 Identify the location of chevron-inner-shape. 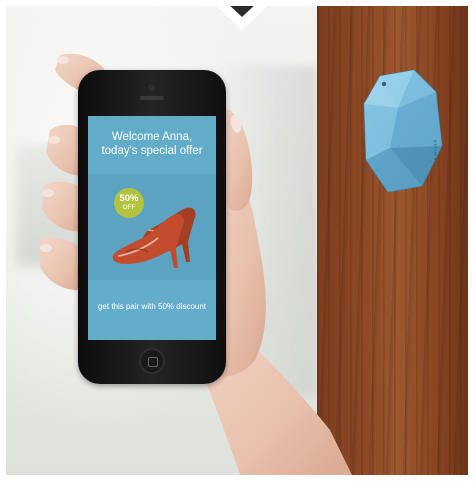
(242, 8).